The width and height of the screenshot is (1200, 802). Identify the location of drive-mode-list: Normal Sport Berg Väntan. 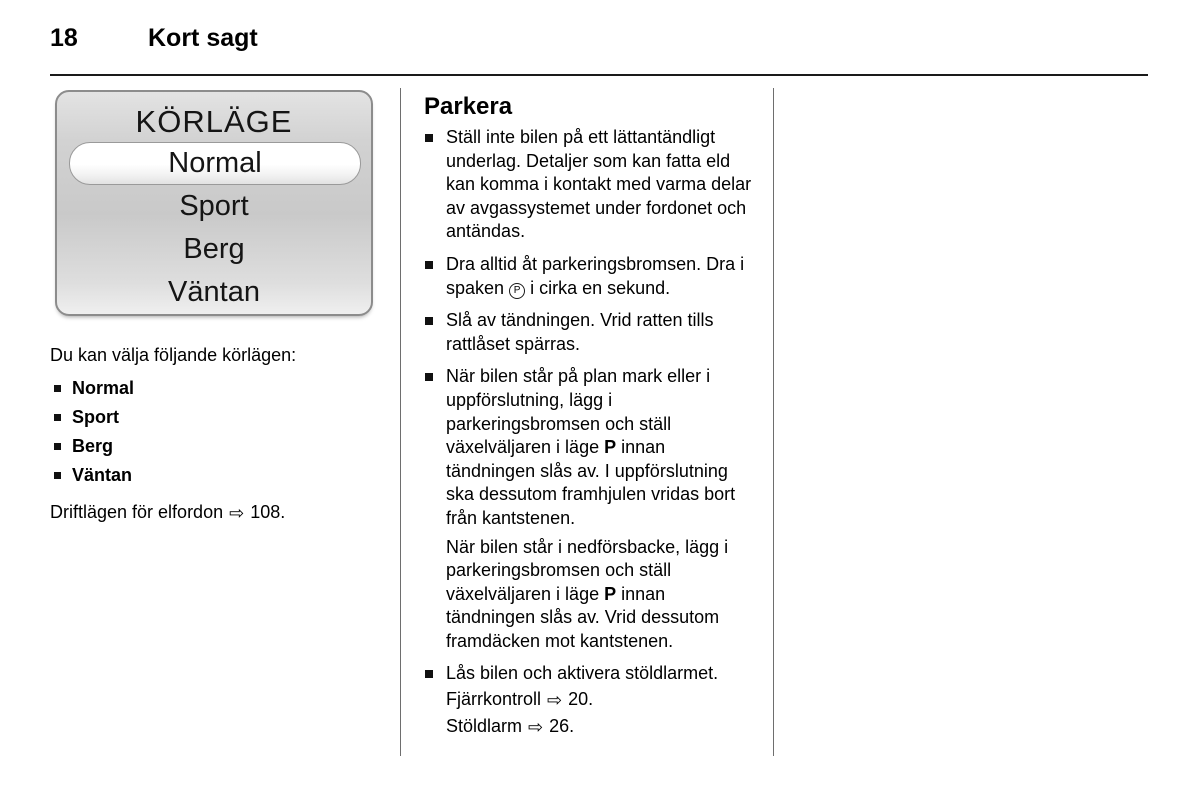
(216, 432).